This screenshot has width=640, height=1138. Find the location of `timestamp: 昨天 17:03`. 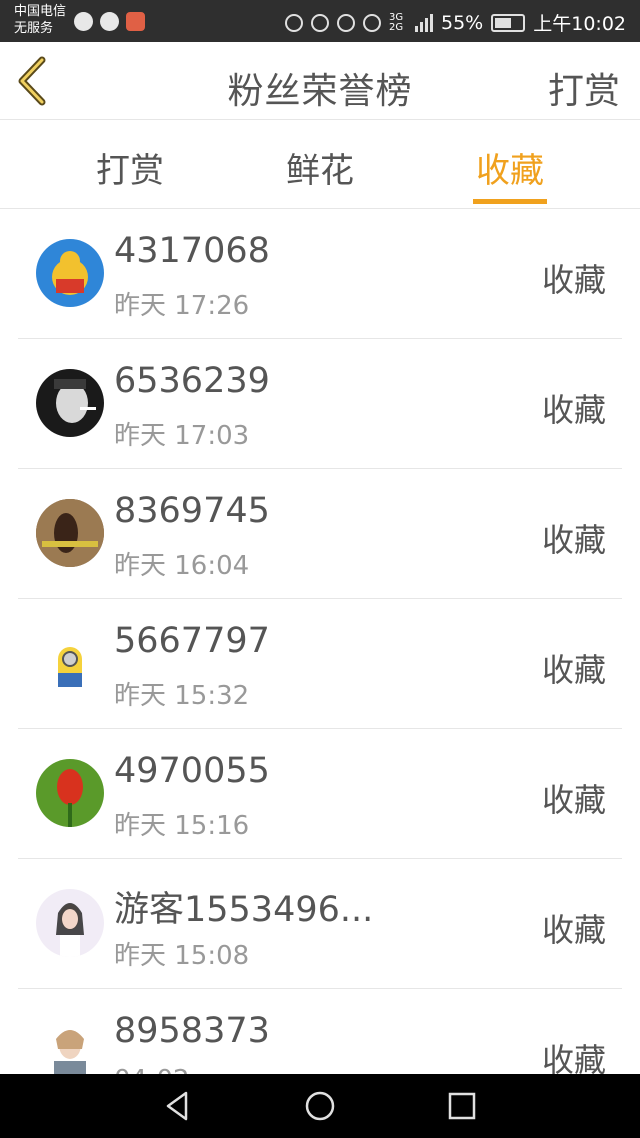

timestamp: 昨天 17:03 is located at coordinates (182, 436).